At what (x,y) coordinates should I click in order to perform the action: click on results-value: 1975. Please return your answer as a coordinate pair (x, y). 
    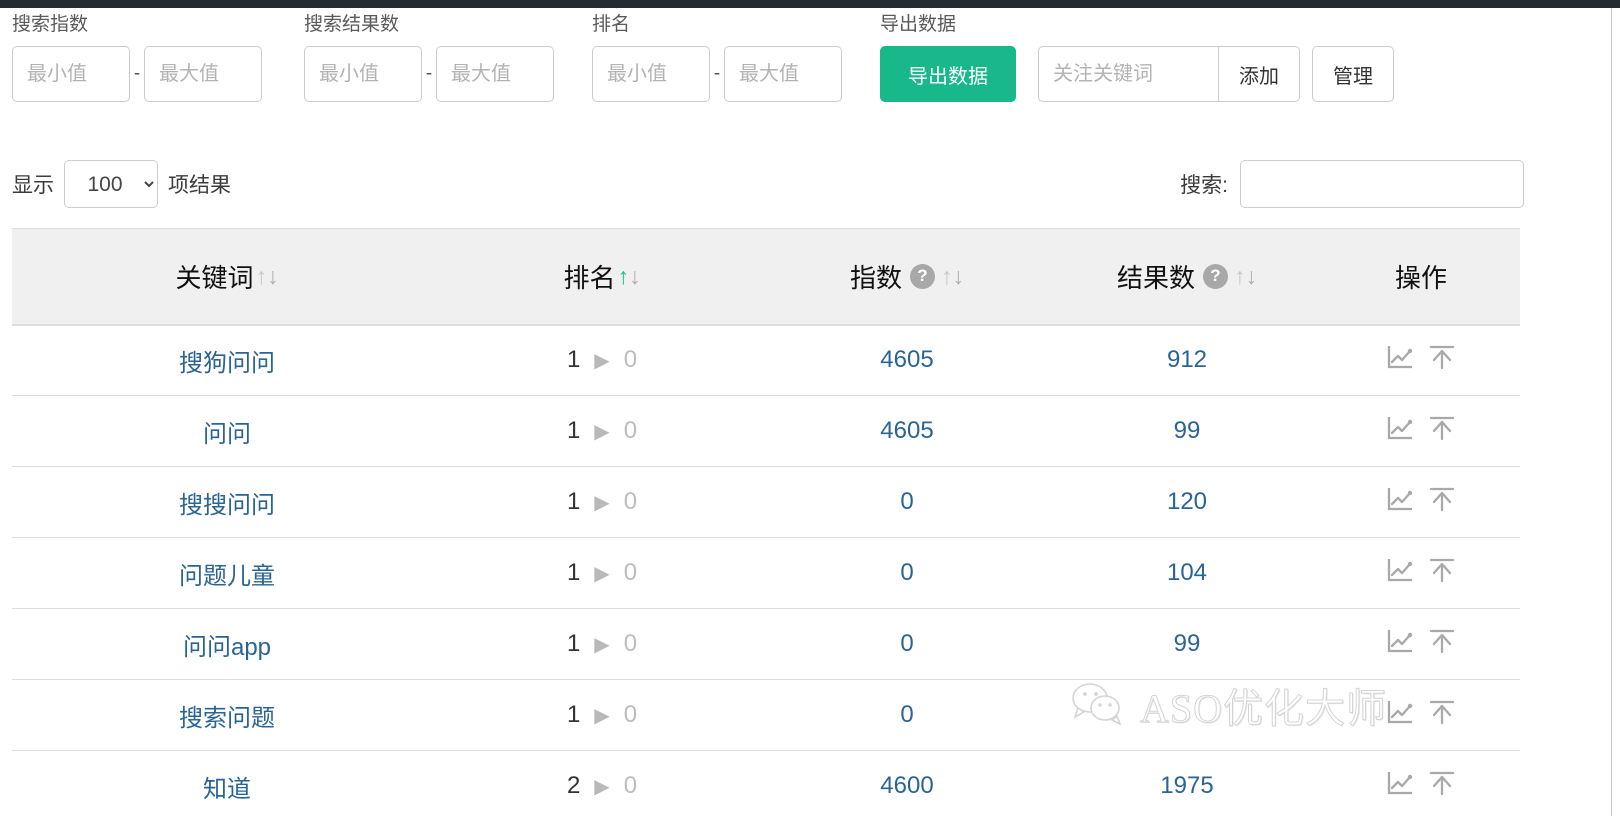
    Looking at the image, I should click on (1186, 785).